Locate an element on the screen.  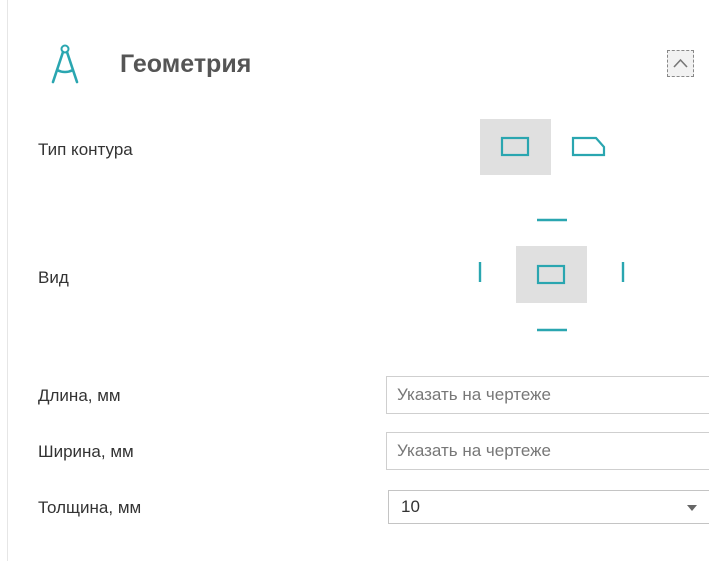
length-input is located at coordinates (548, 395).